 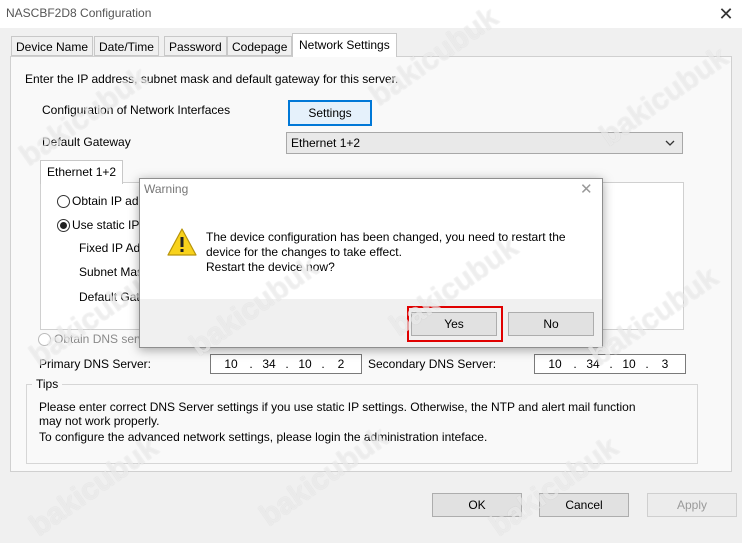 What do you see at coordinates (166, 189) in the screenshot?
I see `dialog-title: Warning` at bounding box center [166, 189].